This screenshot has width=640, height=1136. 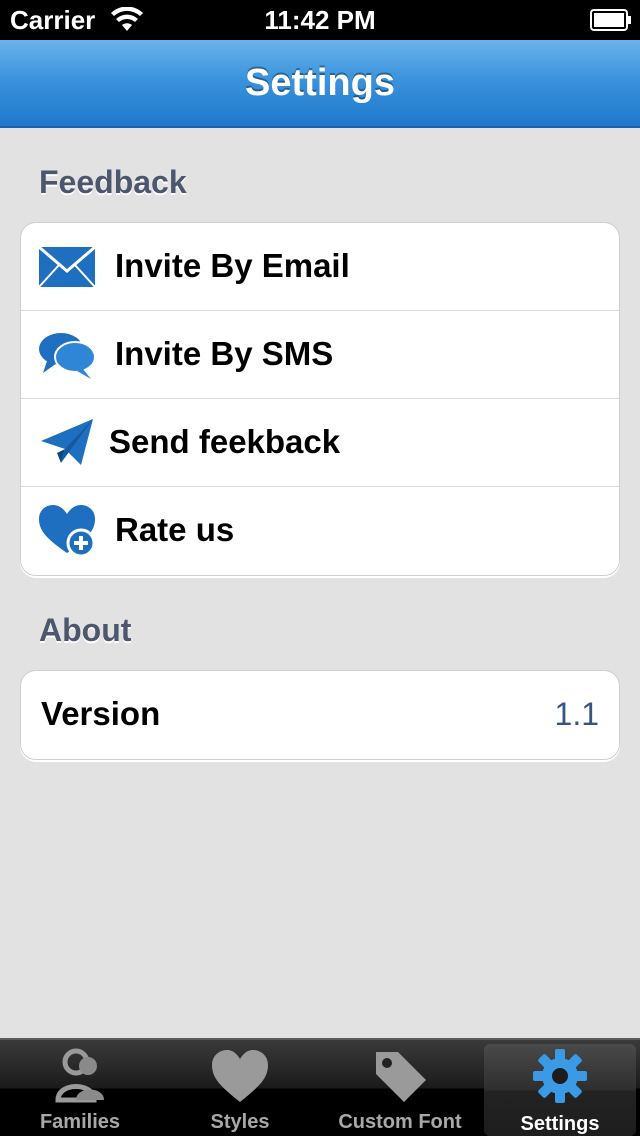 I want to click on page-title: Settings, so click(x=320, y=83).